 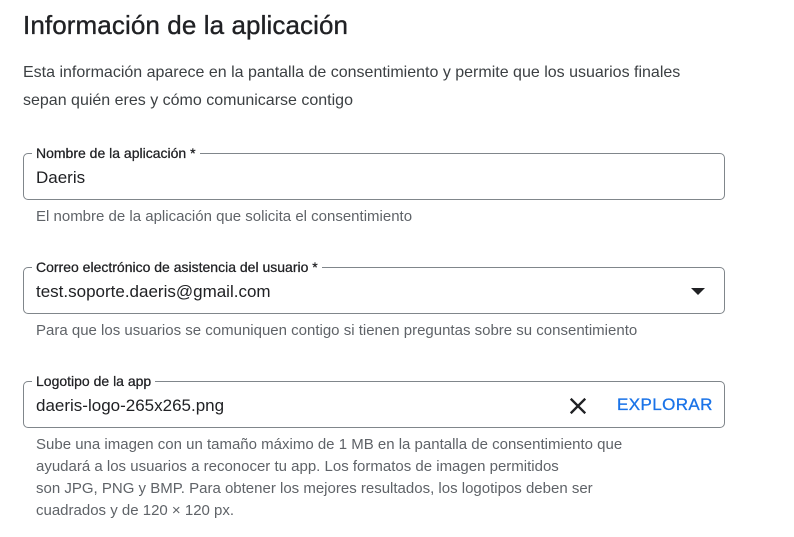 What do you see at coordinates (578, 406) in the screenshot?
I see `close-icon` at bounding box center [578, 406].